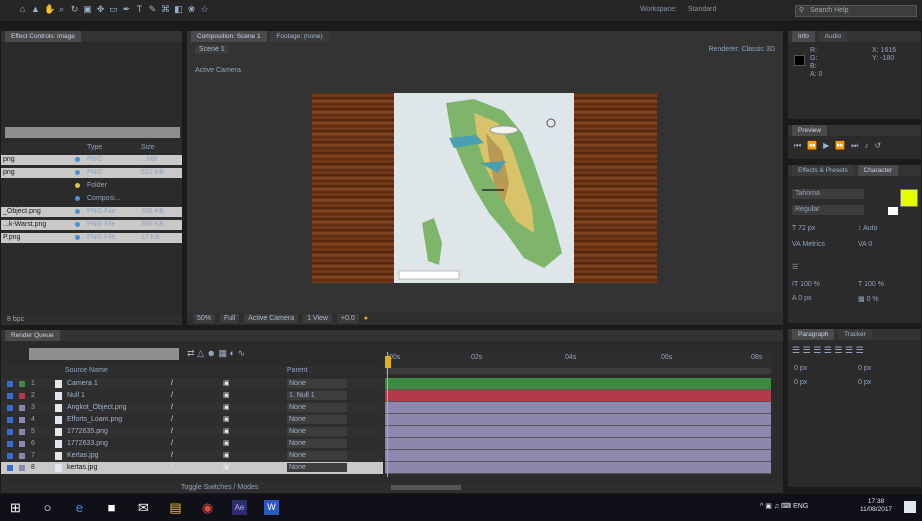 The image size is (922, 521). I want to click on tab-info: Info, so click(803, 36).